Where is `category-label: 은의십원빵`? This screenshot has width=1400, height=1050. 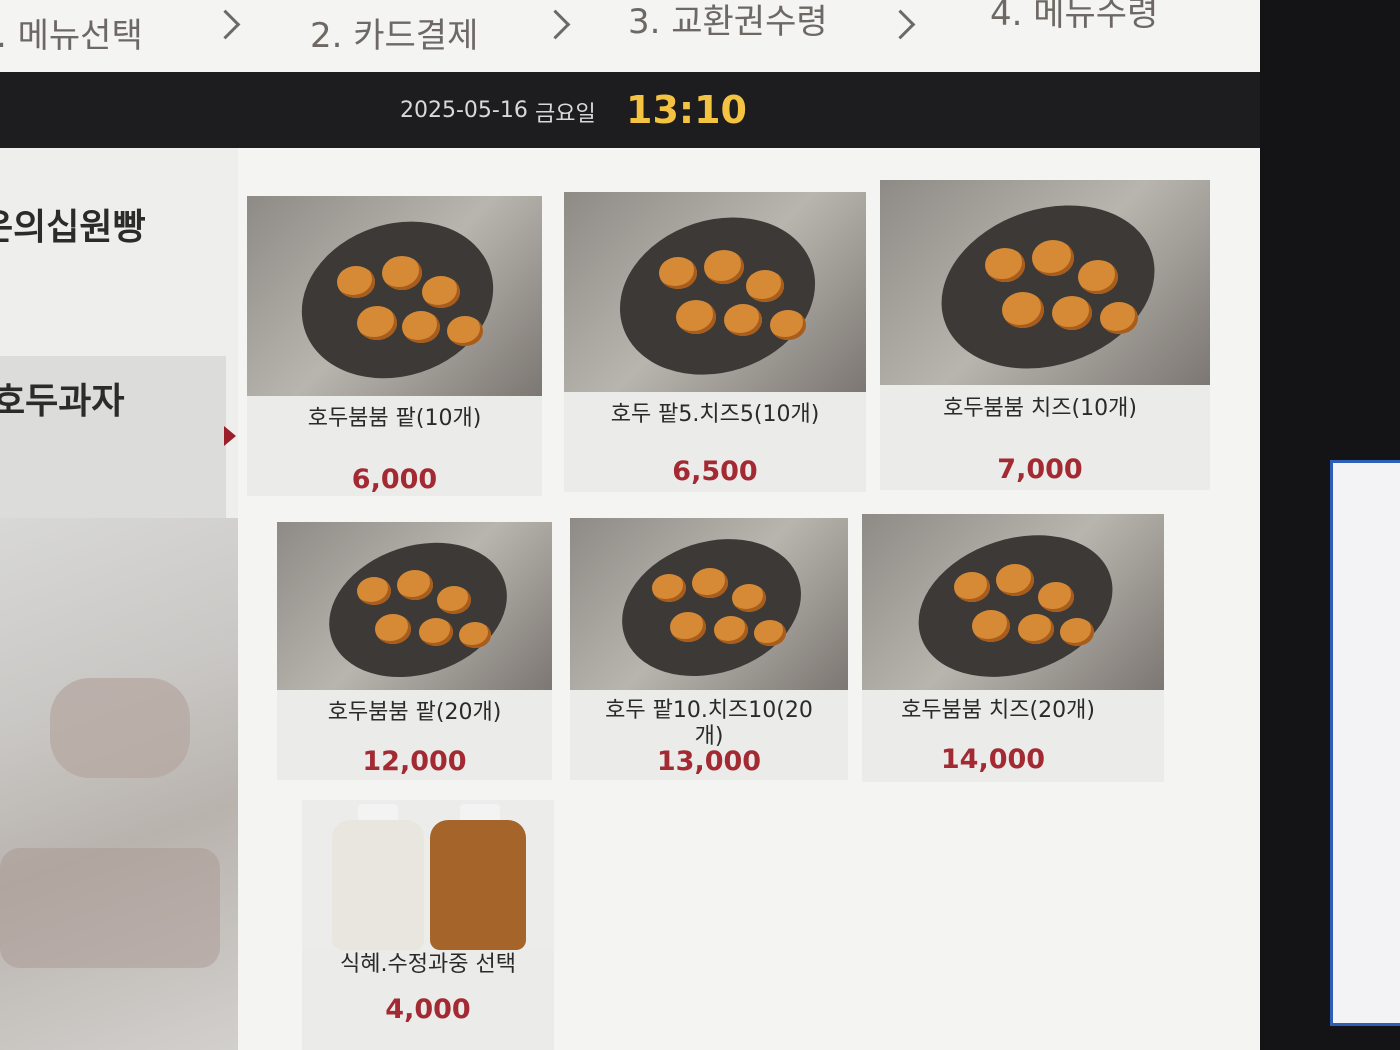
category-label: 은의십원빵 is located at coordinates (73, 227).